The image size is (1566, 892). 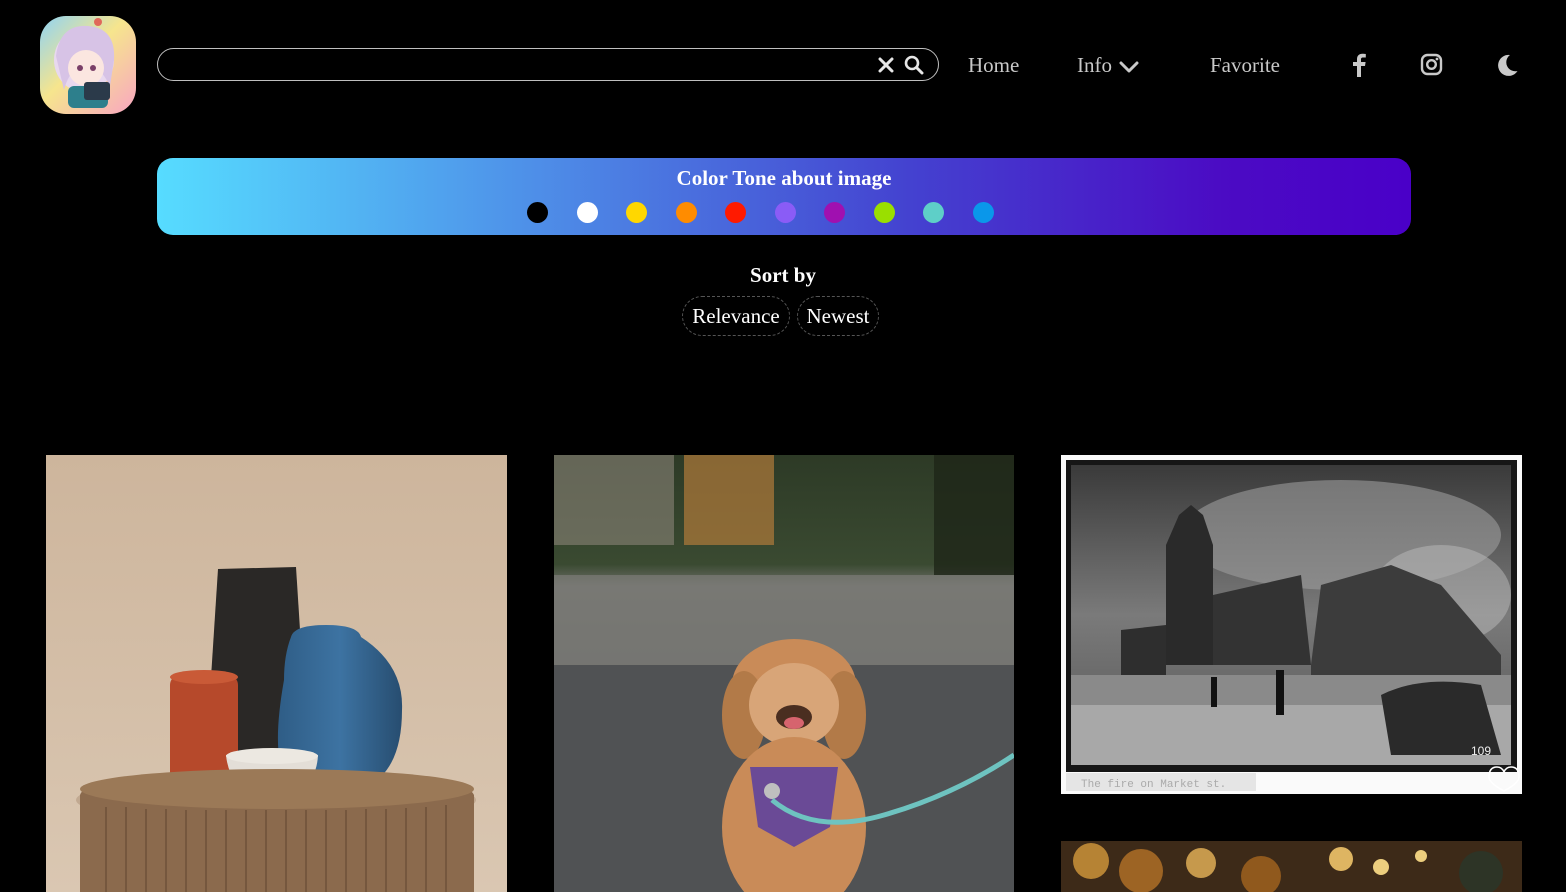 I want to click on sort-newest-button: Newest, so click(x=838, y=316).